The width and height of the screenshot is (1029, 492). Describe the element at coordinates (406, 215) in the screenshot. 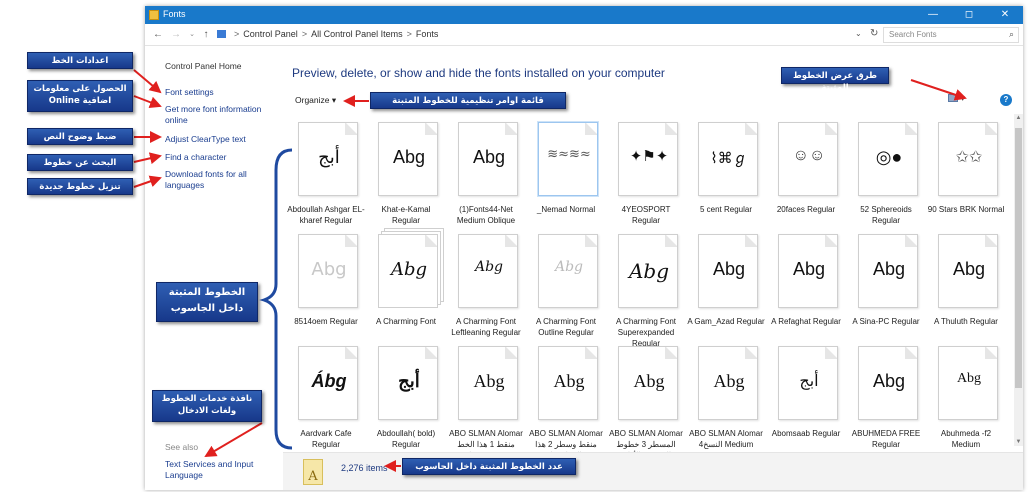

I see `font-name: Khat-e-Kamal Regular` at that location.